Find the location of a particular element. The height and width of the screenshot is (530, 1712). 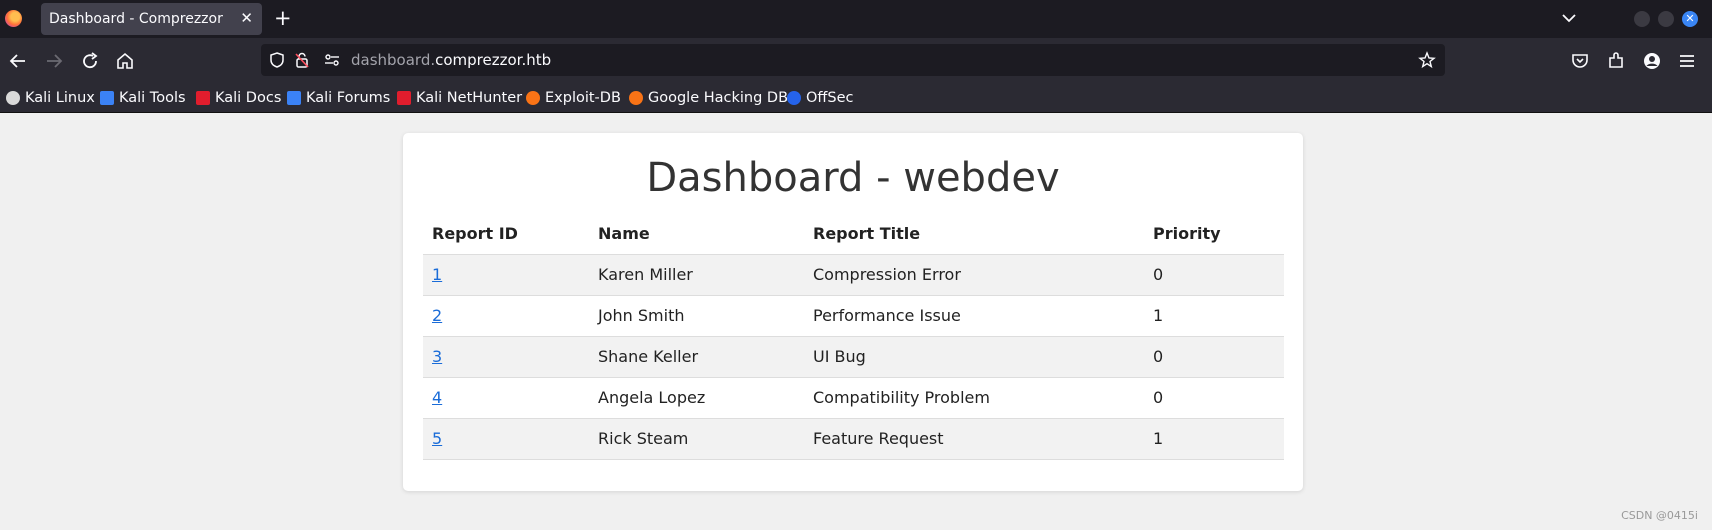

firefox-logo-icon is located at coordinates (13, 18).